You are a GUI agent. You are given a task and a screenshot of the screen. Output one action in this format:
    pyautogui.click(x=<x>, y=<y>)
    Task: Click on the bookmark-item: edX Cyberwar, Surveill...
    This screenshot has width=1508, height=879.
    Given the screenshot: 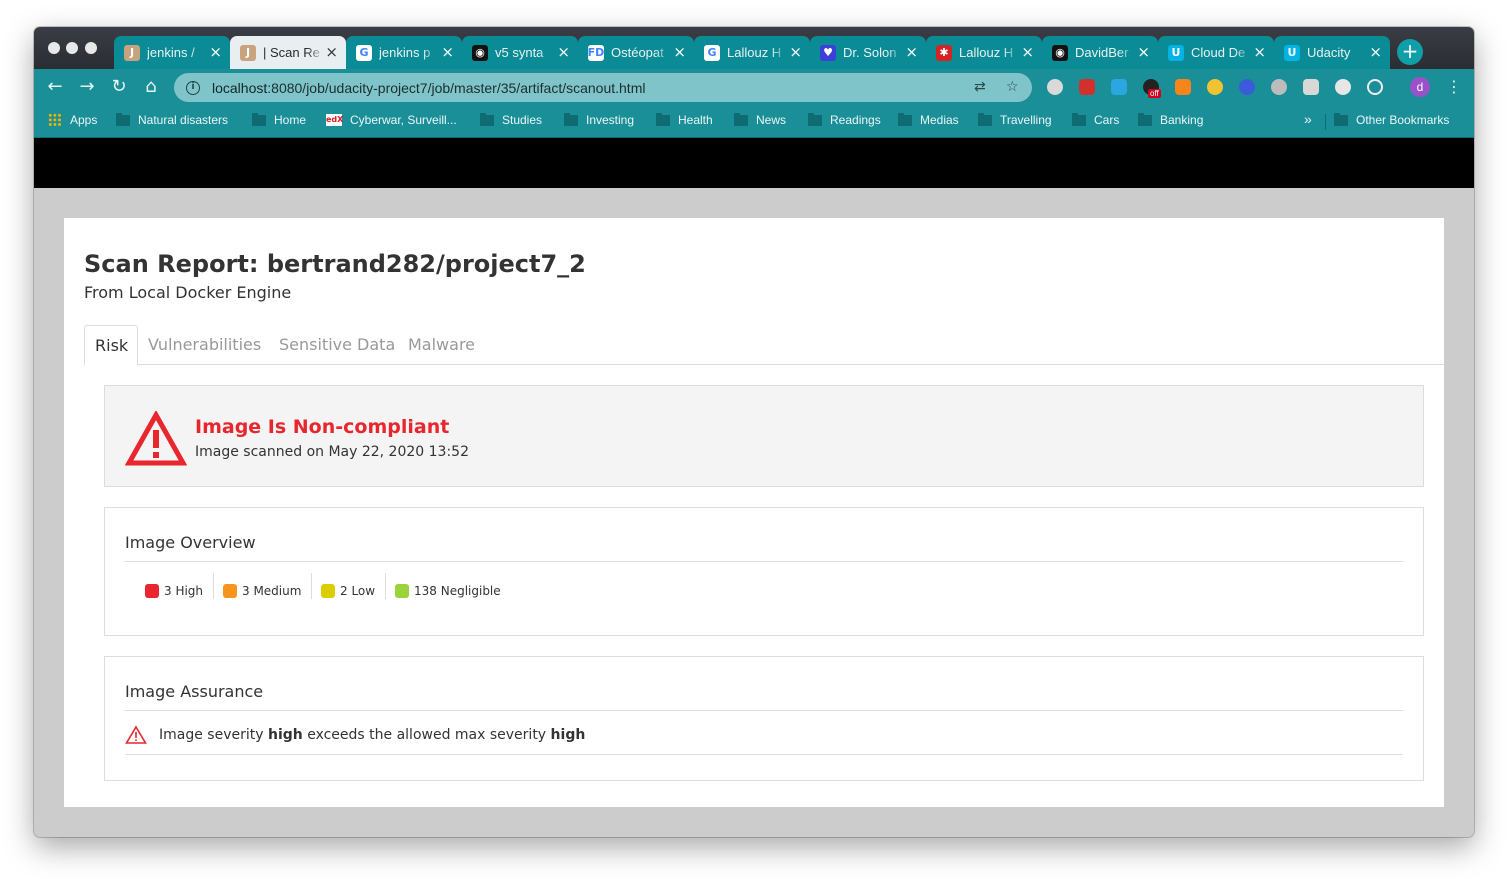 What is the action you would take?
    pyautogui.click(x=391, y=120)
    